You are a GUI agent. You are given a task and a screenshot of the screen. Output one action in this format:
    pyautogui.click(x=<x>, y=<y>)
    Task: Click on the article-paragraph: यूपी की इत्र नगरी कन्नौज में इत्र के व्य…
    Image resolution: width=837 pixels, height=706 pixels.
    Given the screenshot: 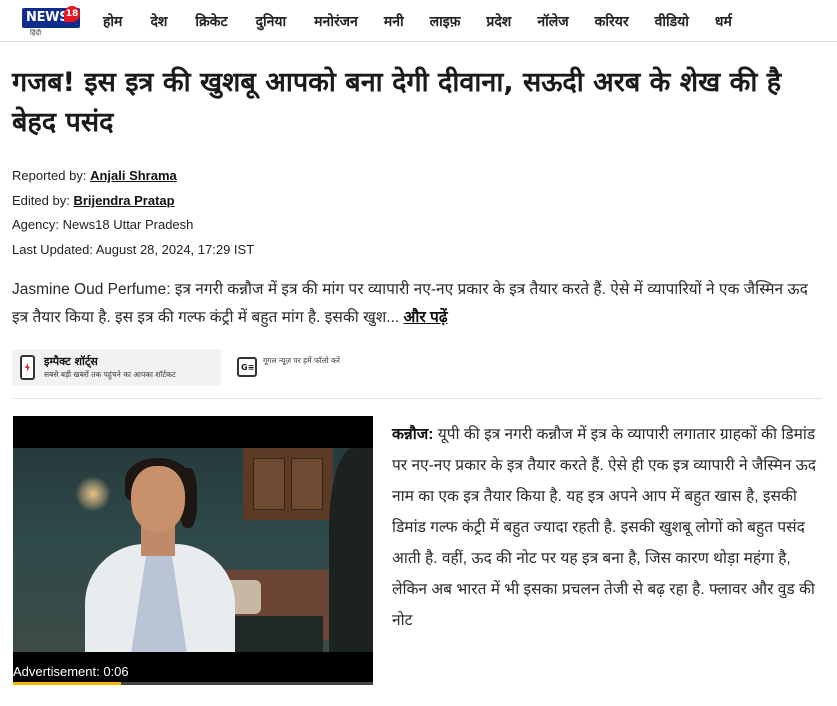 What is the action you would take?
    pyautogui.click(x=604, y=527)
    